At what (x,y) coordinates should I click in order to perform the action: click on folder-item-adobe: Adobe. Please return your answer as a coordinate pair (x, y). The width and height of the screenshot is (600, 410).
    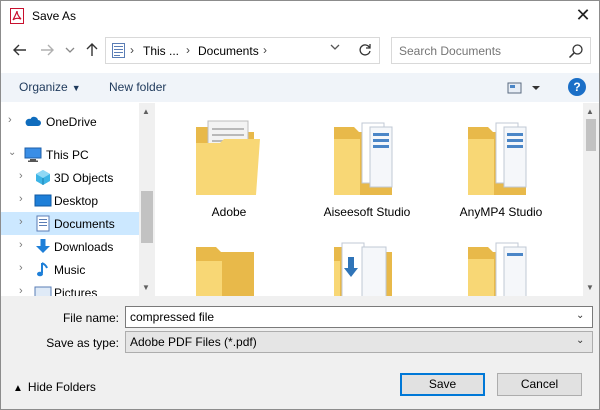
    Looking at the image, I should click on (229, 163).